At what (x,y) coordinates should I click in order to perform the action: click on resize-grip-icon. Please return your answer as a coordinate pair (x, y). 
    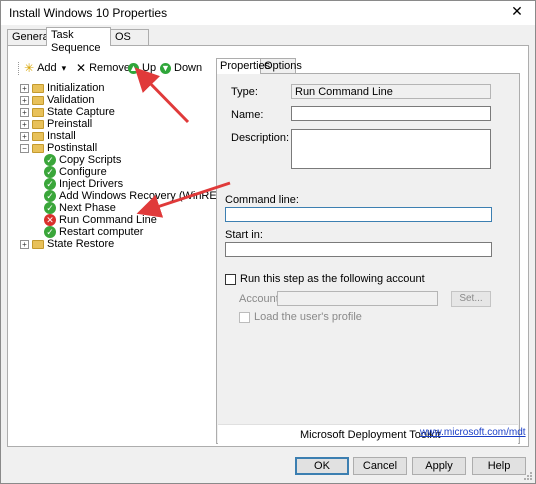
    Looking at the image, I should click on (528, 476).